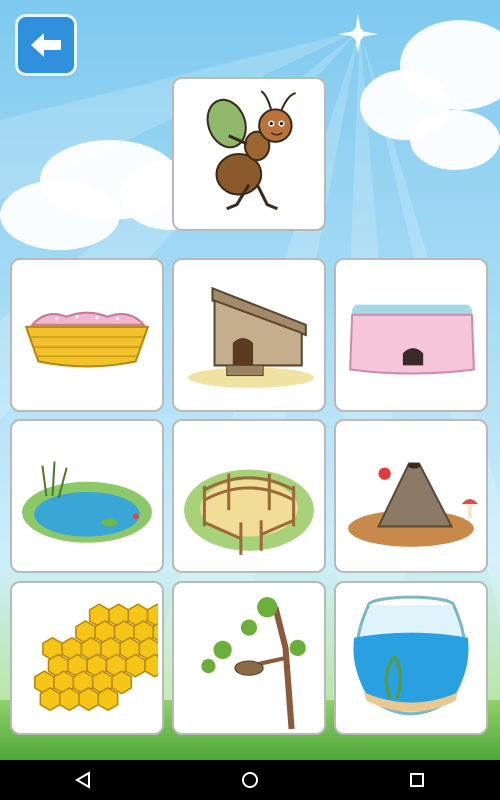  I want to click on circle-home-icon, so click(249, 780).